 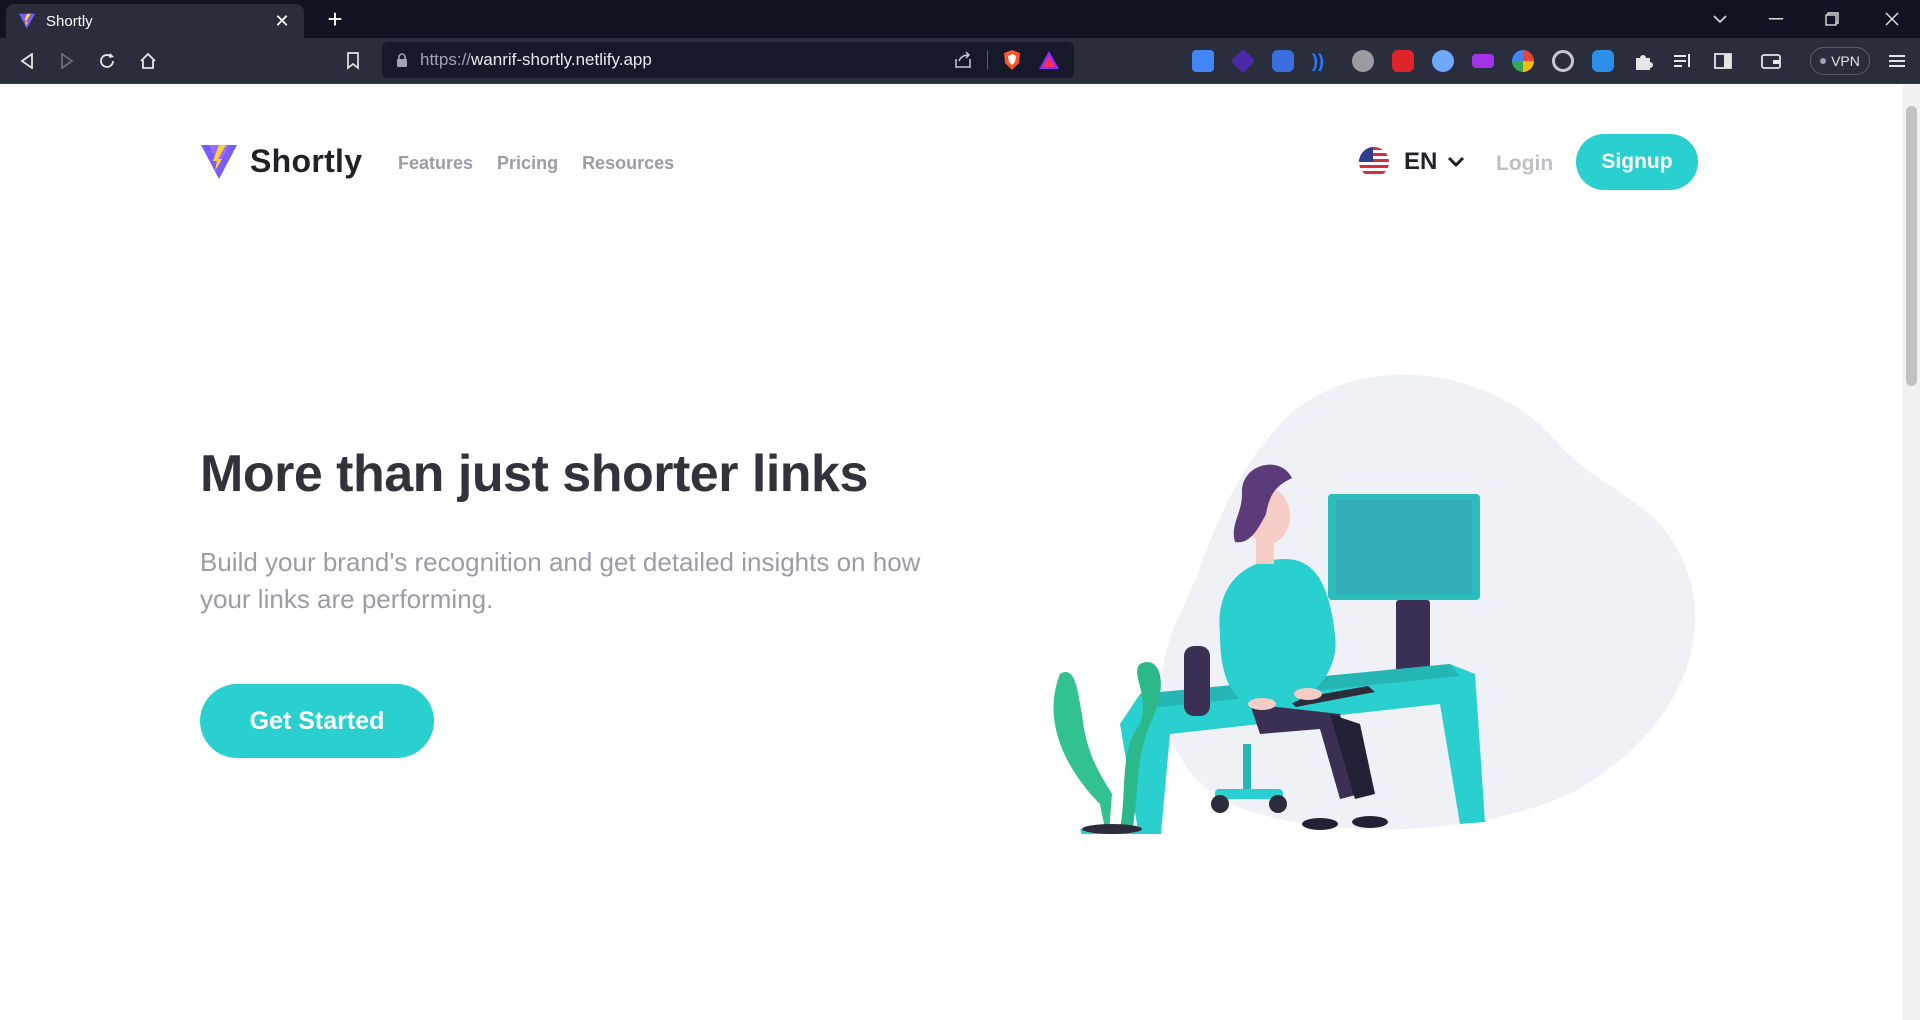 I want to click on language-code: EN, so click(x=1421, y=161).